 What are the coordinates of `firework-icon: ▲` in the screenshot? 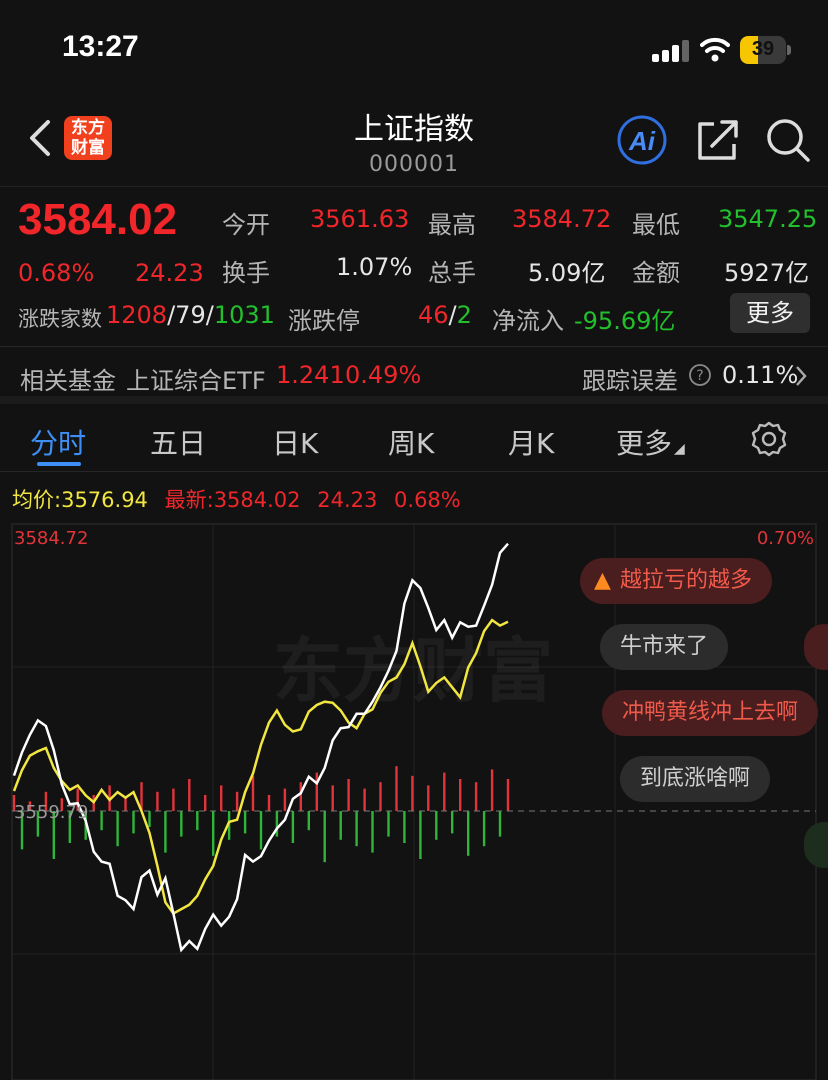 It's located at (602, 580).